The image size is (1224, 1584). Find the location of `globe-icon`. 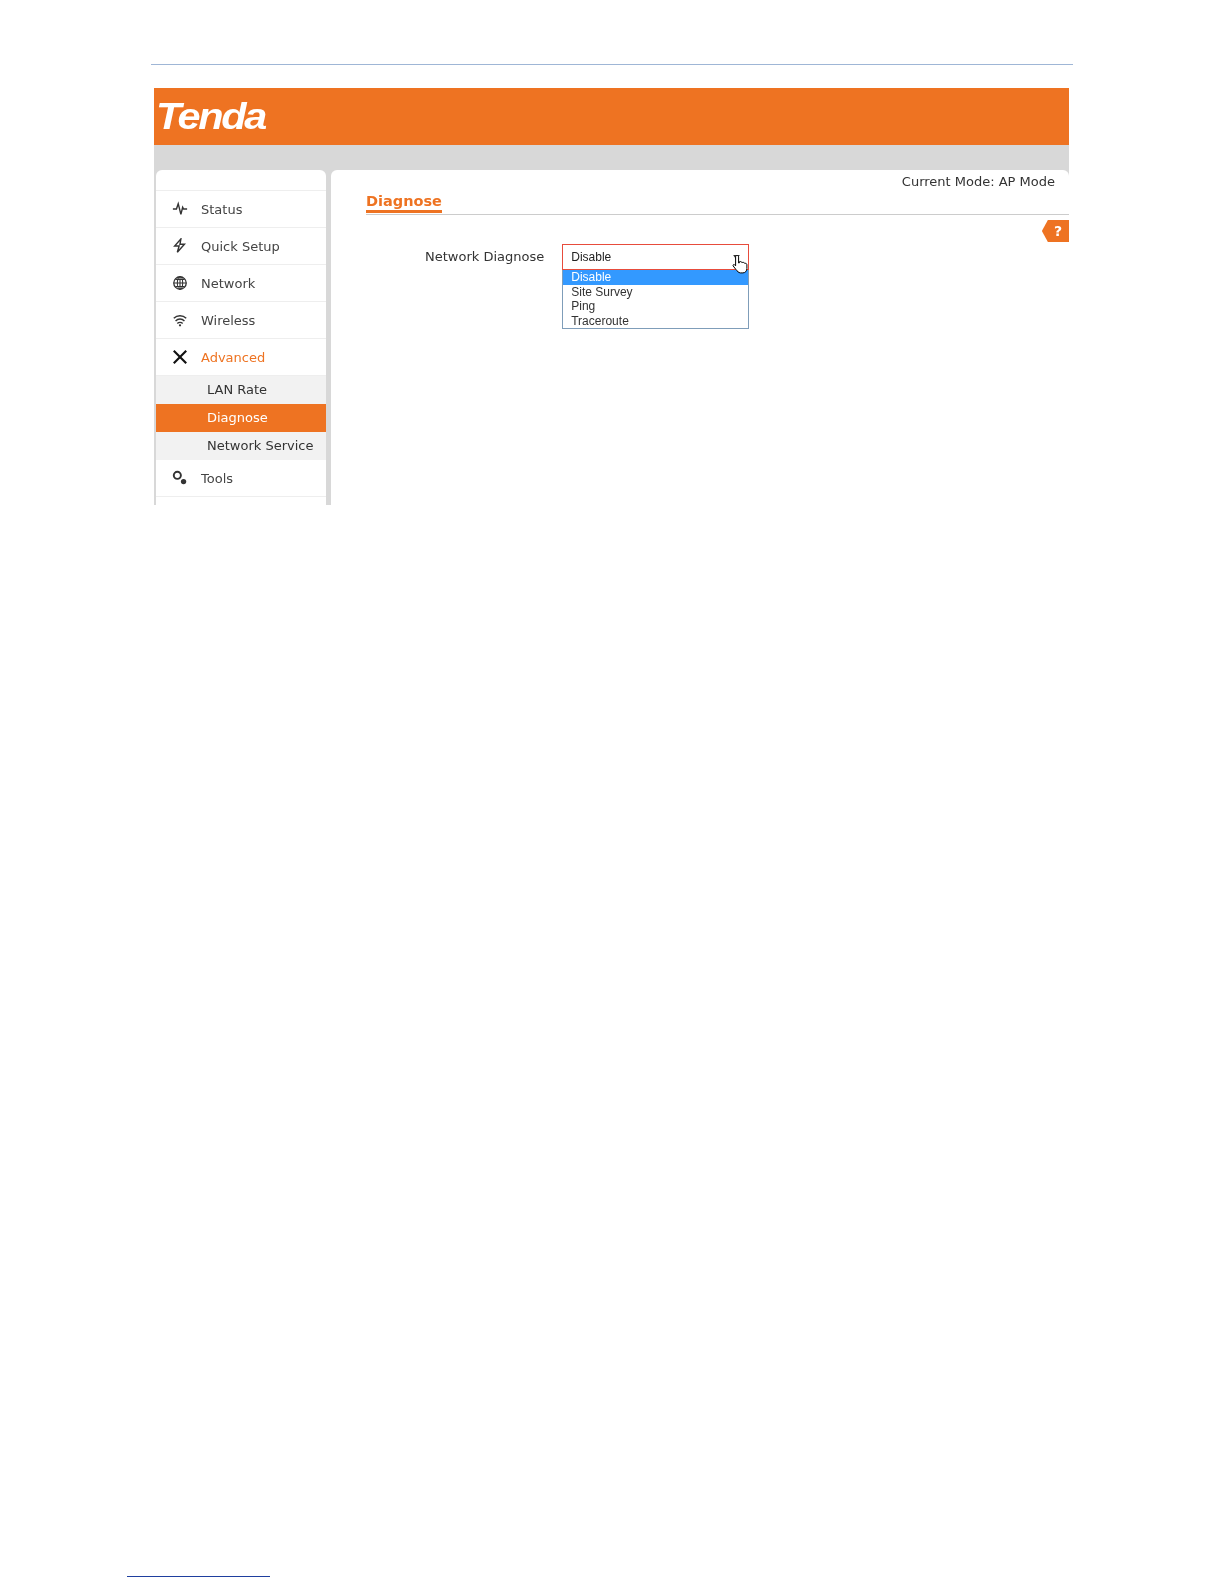

globe-icon is located at coordinates (180, 283).